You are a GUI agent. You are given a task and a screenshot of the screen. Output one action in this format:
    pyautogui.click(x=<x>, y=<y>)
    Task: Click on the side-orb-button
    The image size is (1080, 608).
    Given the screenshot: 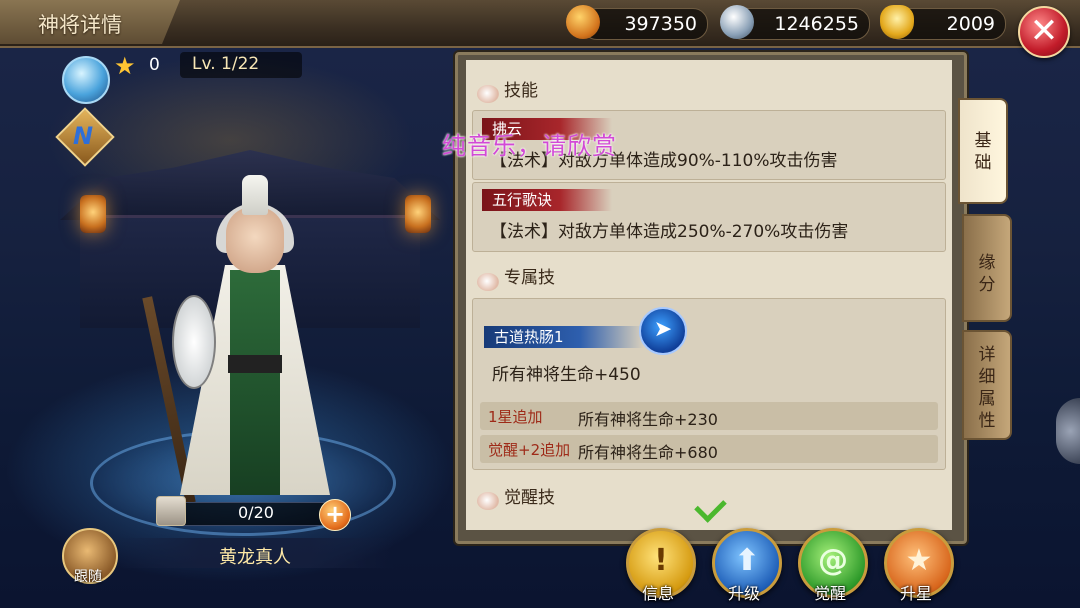 What is the action you would take?
    pyautogui.click(x=1068, y=431)
    